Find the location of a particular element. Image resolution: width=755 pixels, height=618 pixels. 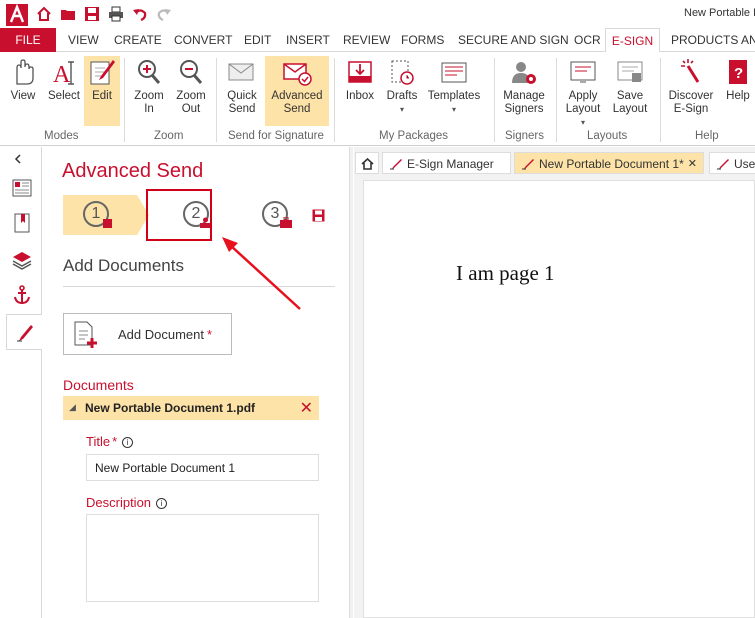

view-button: View is located at coordinates (23, 91).